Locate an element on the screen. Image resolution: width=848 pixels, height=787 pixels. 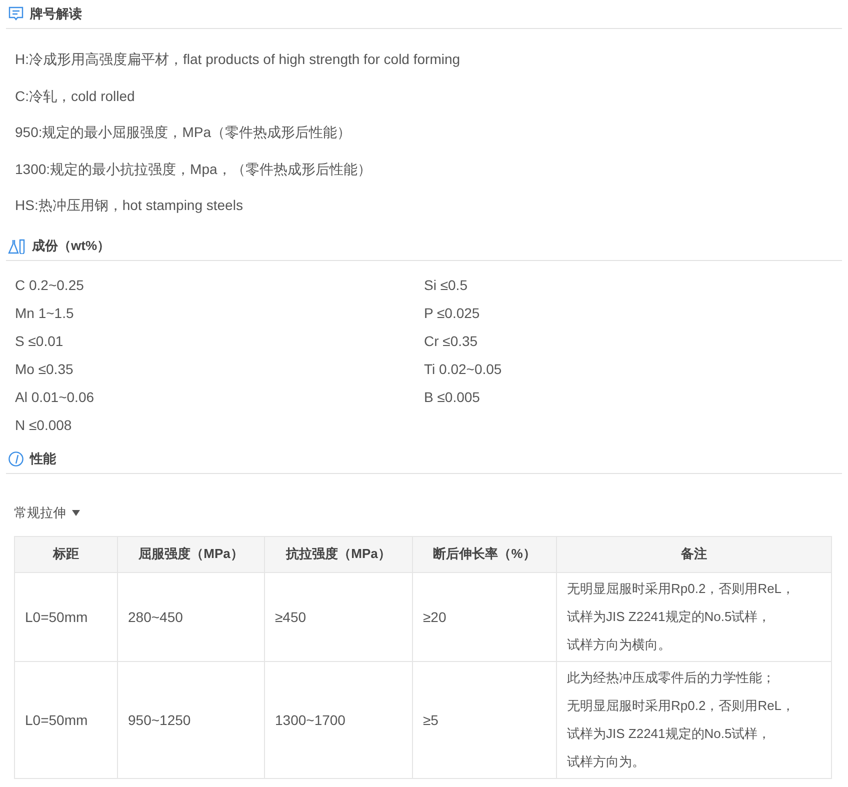
table-cell: 950~1250 is located at coordinates (191, 719).